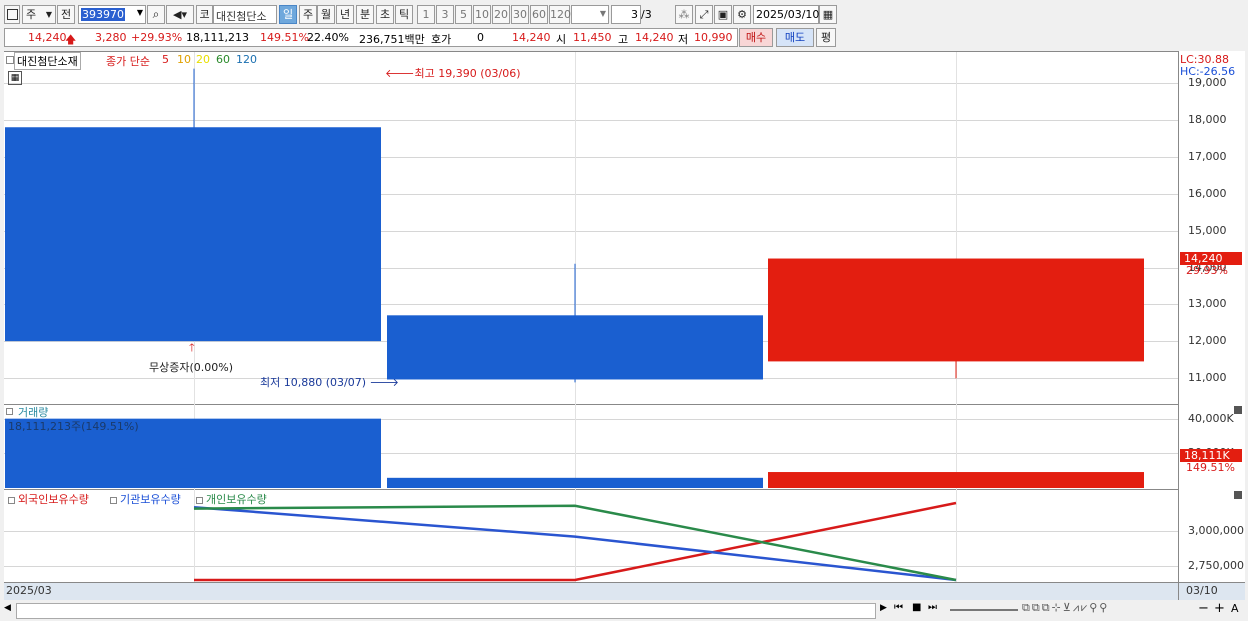  What do you see at coordinates (223, 59) in the screenshot?
I see `ma-legend-item: 60` at bounding box center [223, 59].